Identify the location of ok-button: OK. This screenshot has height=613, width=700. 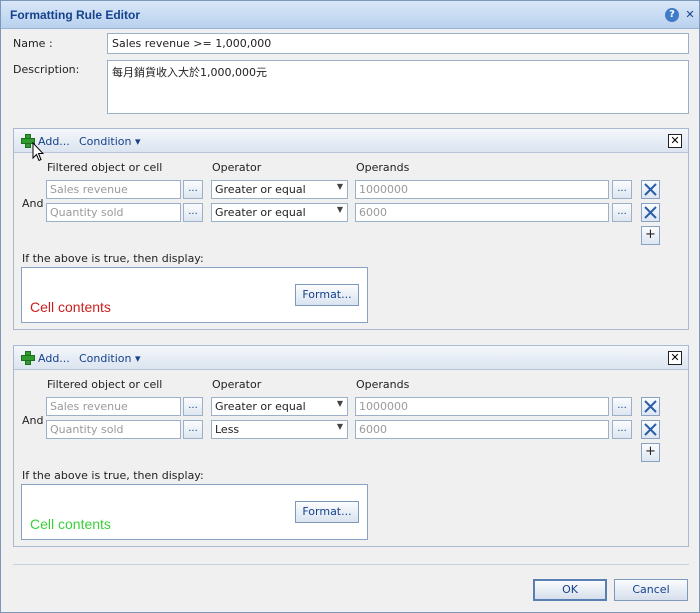
(570, 590).